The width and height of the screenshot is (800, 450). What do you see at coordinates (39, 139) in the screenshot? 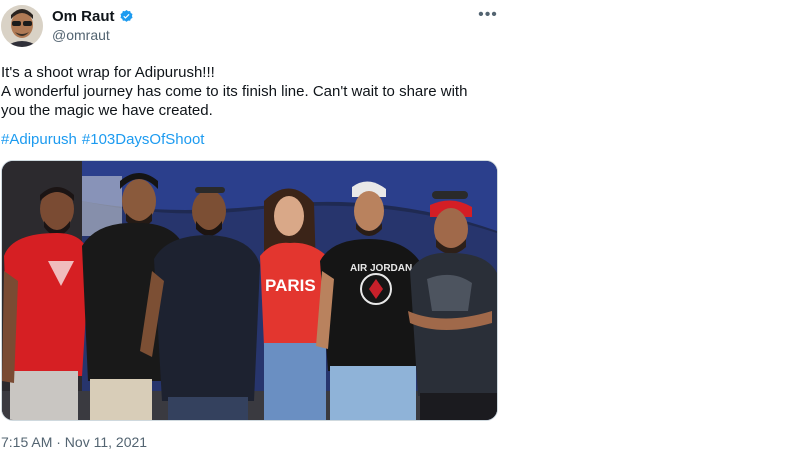
I see `hashtag-link: #Adipurush` at bounding box center [39, 139].